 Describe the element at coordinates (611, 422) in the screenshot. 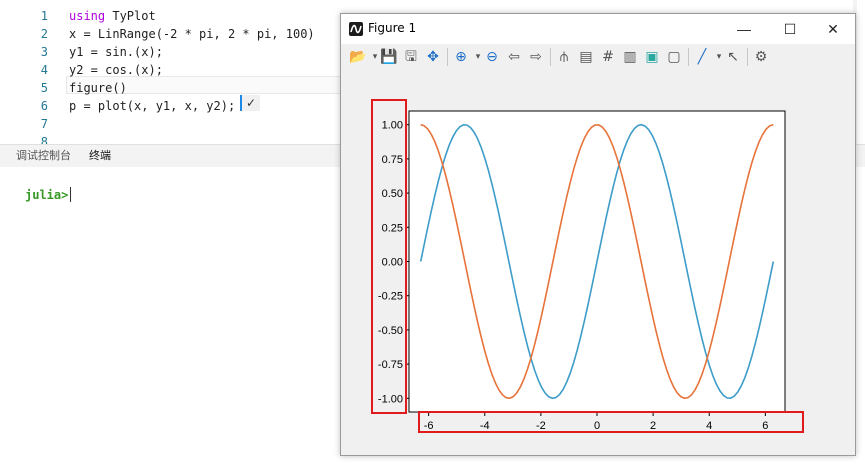

I see `x-axis-highlight-box` at that location.